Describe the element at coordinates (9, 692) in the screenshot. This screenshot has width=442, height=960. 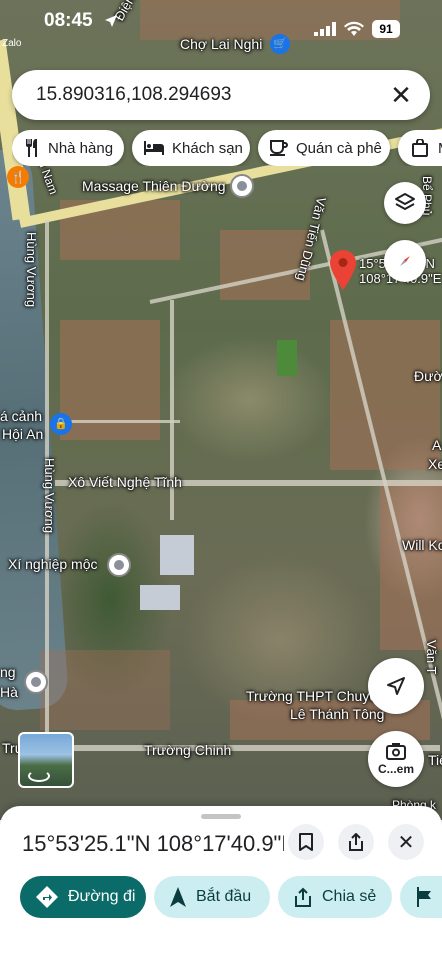
I see `map-label-place: Hà` at that location.